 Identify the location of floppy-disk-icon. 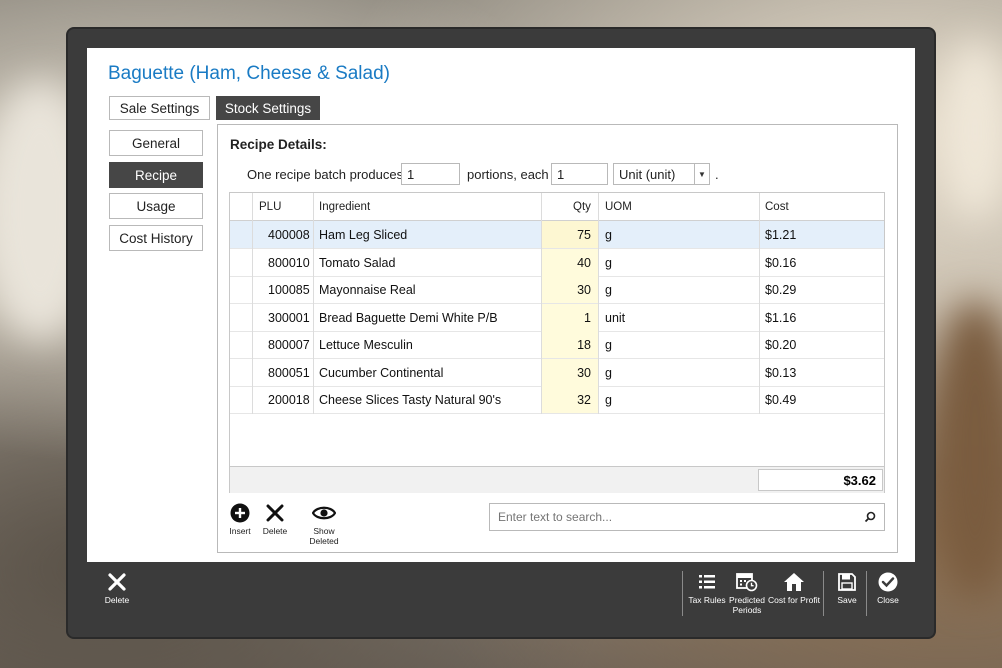
(847, 582).